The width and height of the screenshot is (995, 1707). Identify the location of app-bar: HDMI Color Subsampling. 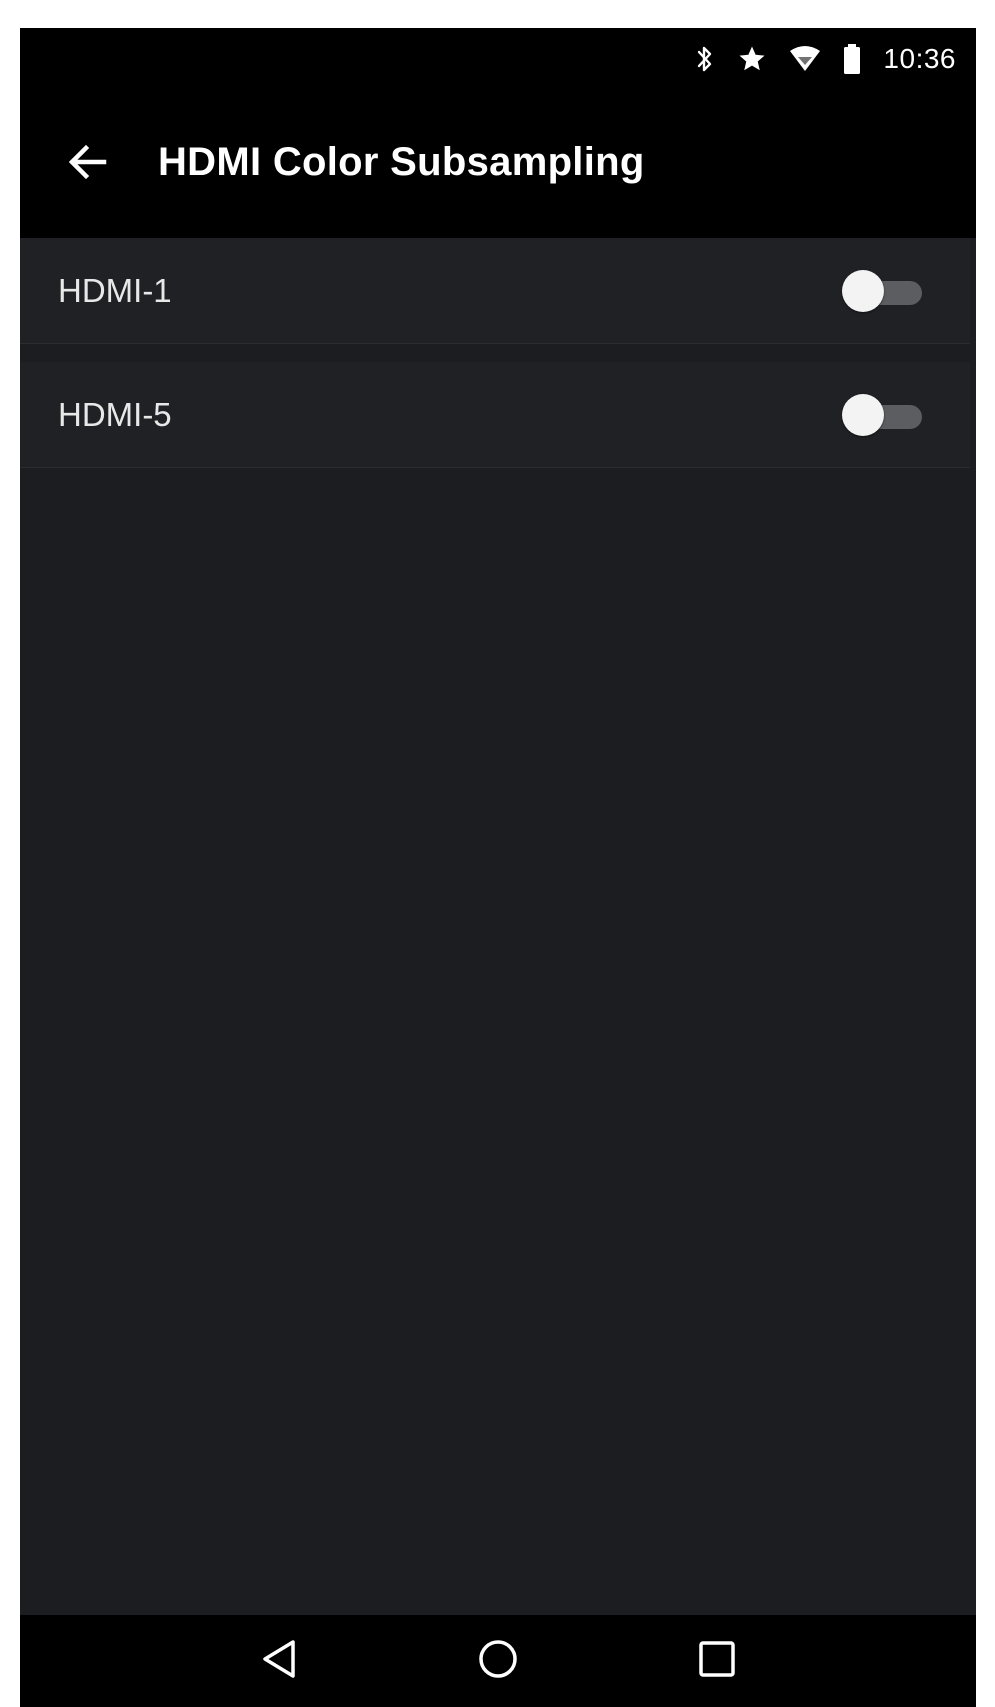
(498, 164).